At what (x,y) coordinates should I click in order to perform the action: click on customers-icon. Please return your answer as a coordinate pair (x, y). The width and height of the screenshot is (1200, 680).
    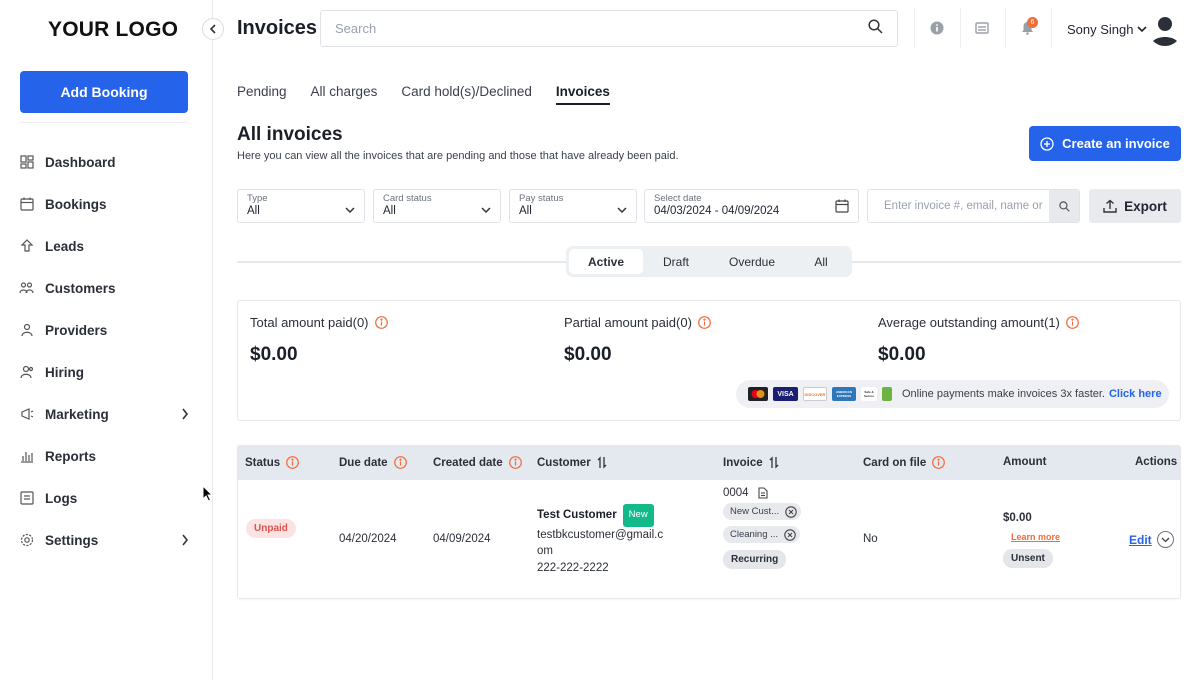
    Looking at the image, I should click on (26, 288).